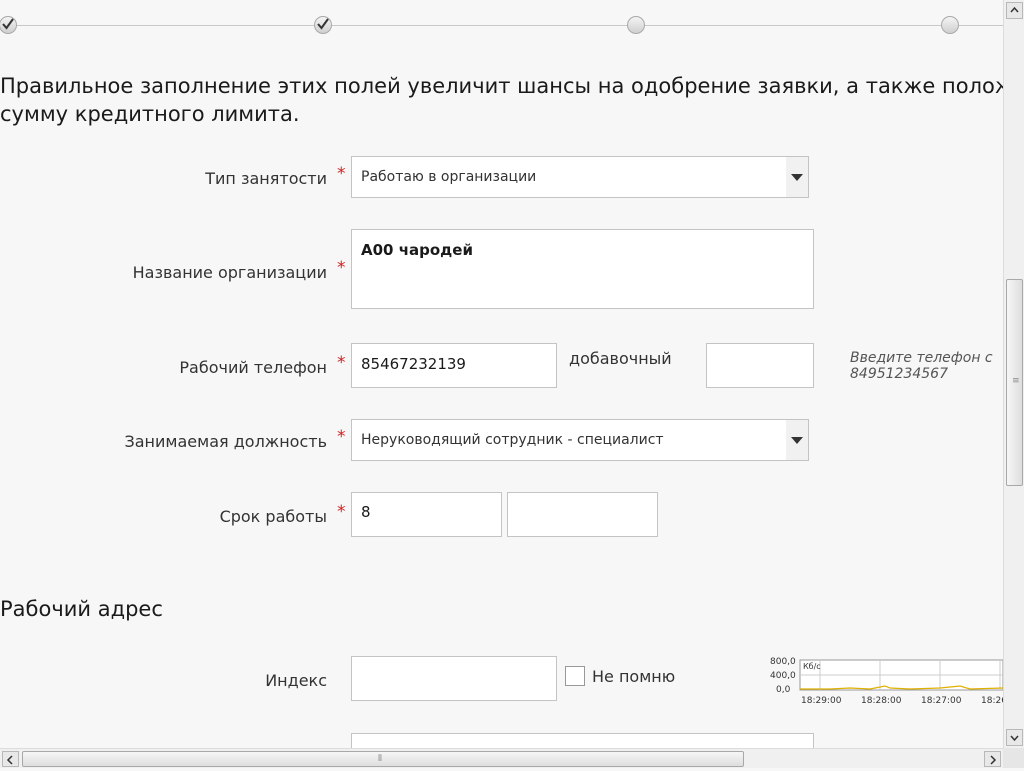 This screenshot has width=1024, height=771. I want to click on progress-bar, so click(501, 25).